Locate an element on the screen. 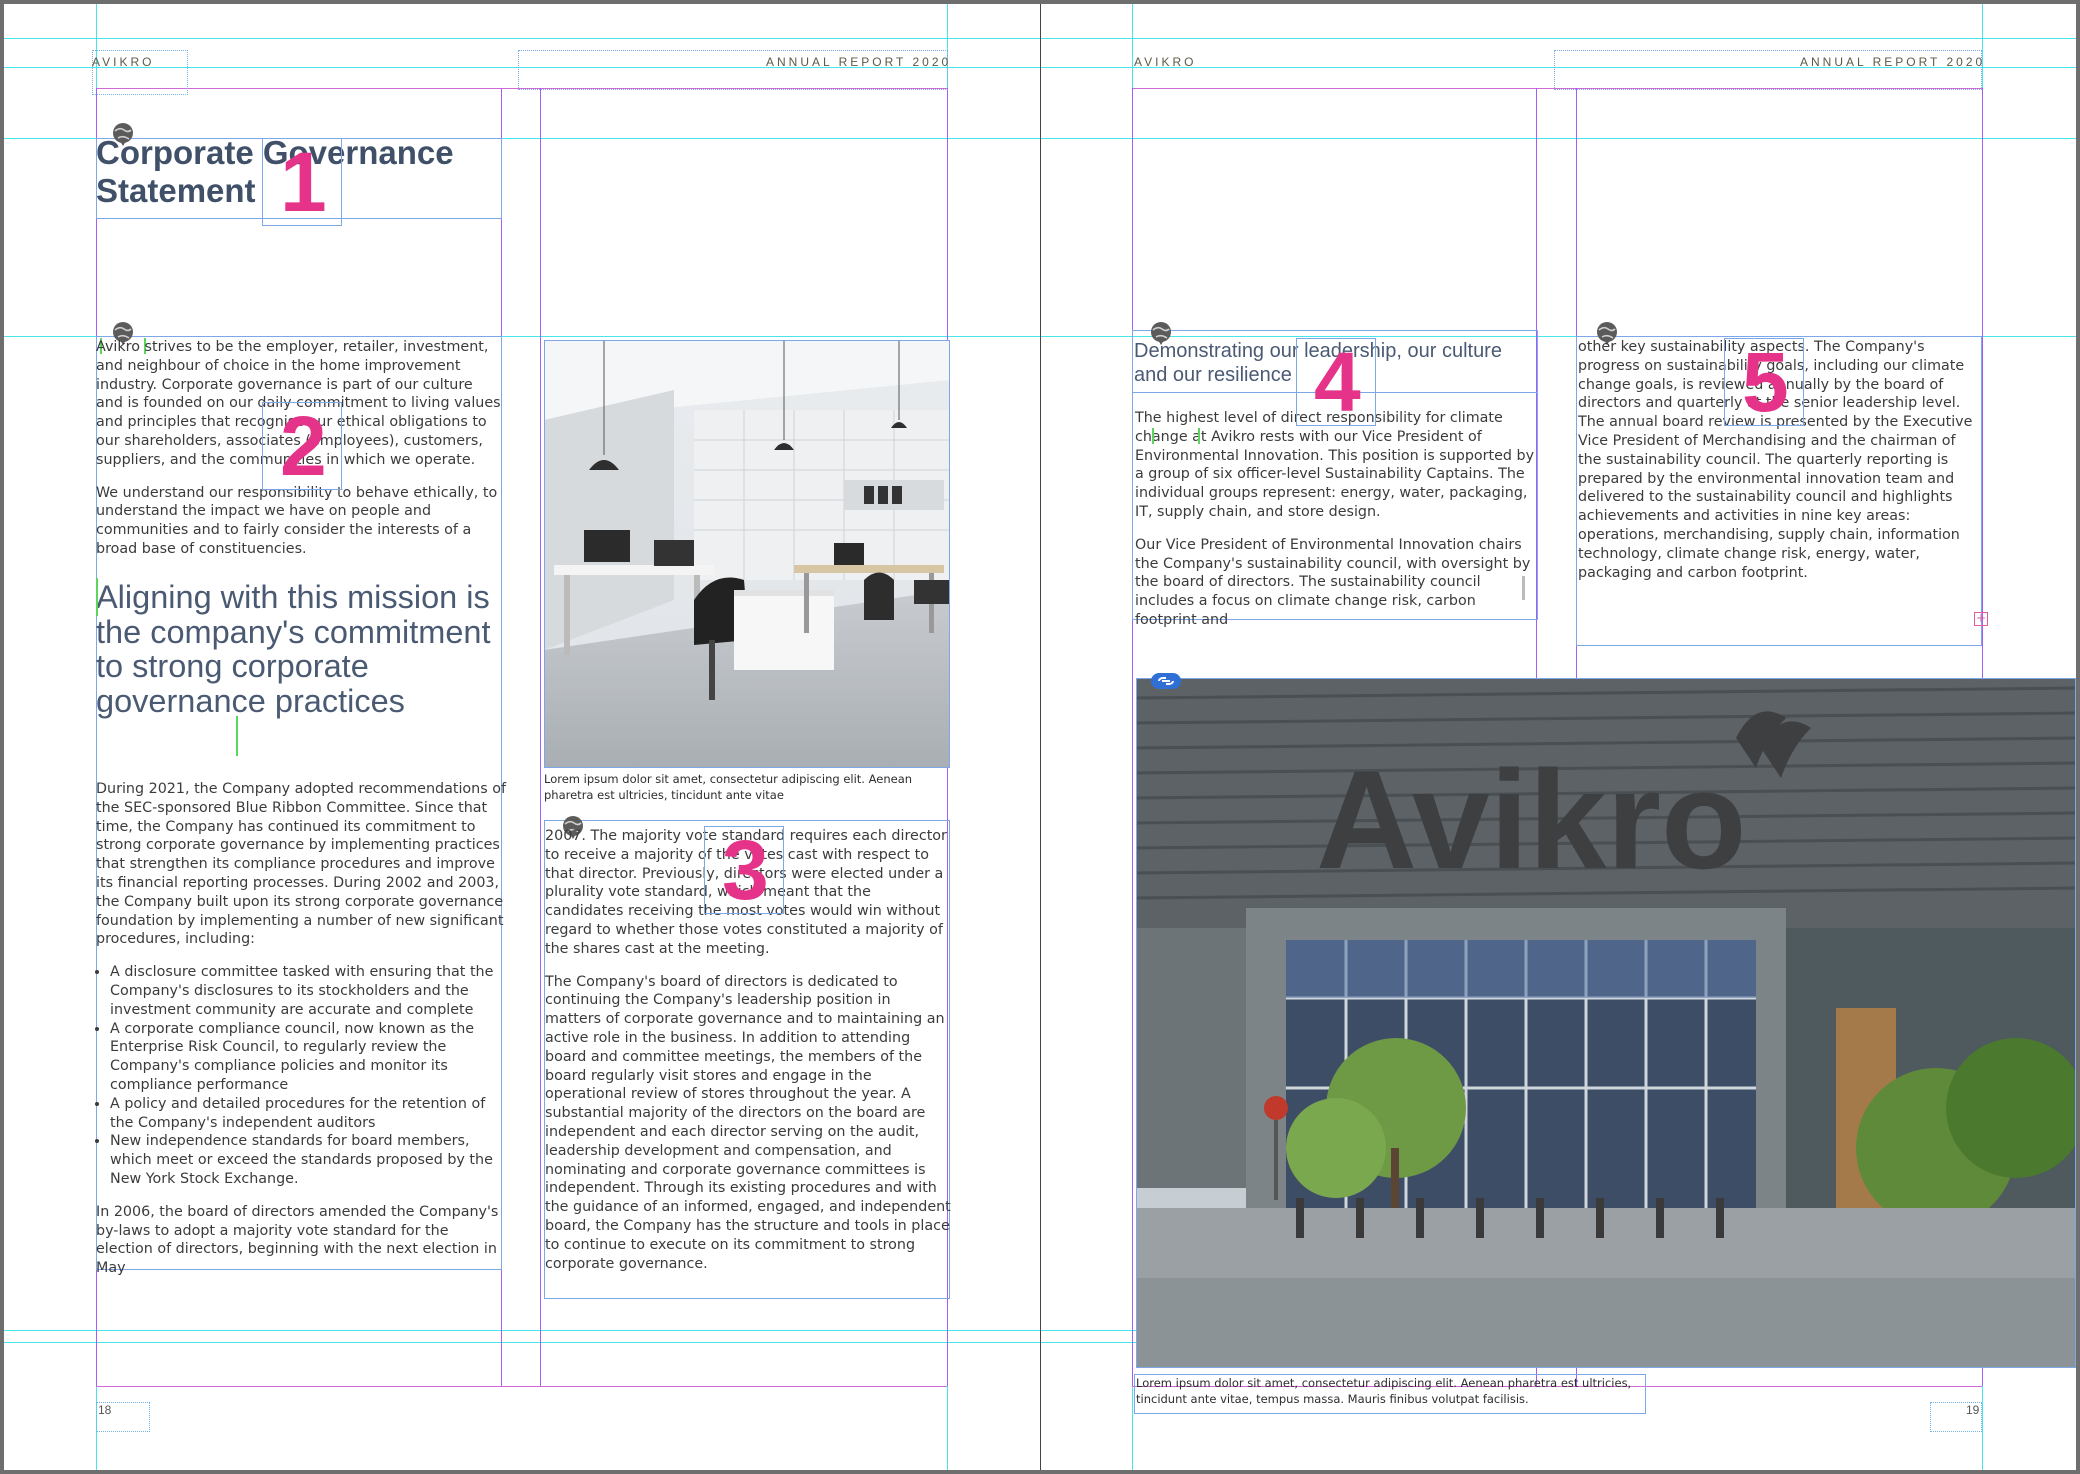 This screenshot has height=1474, width=2080. frame-number-1: 1 is located at coordinates (303, 182).